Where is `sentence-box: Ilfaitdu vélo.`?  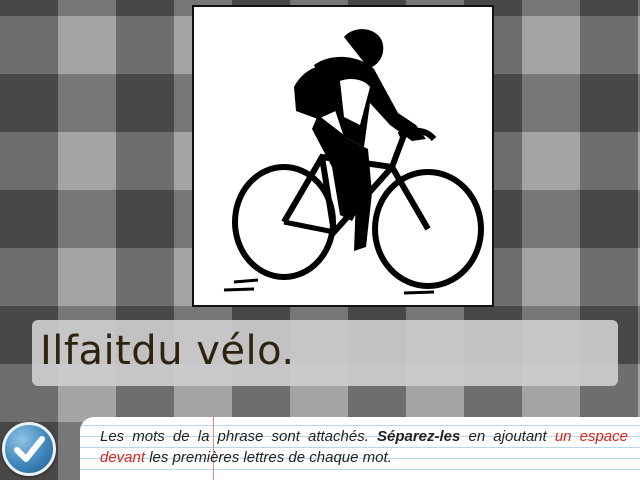
sentence-box: Ilfaitdu vélo. is located at coordinates (325, 353).